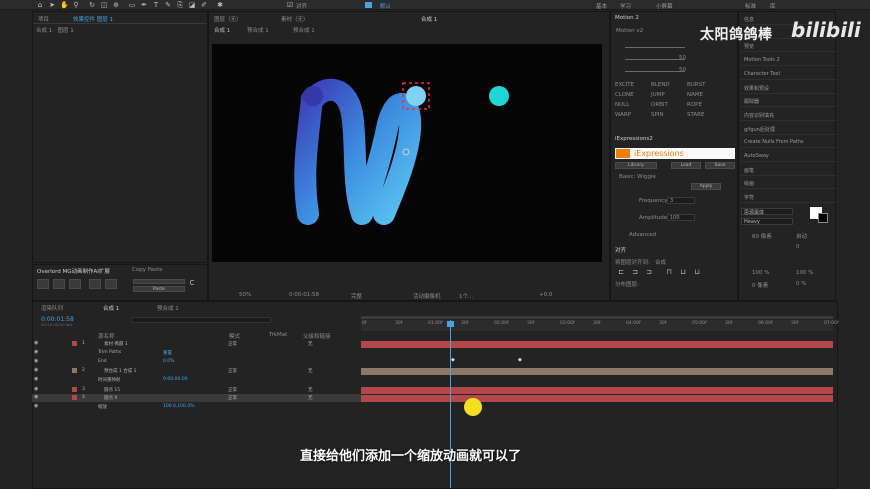 The image size is (870, 489). Describe the element at coordinates (92, 5) in the screenshot. I see `rotate-tool-icon: ↻` at that location.